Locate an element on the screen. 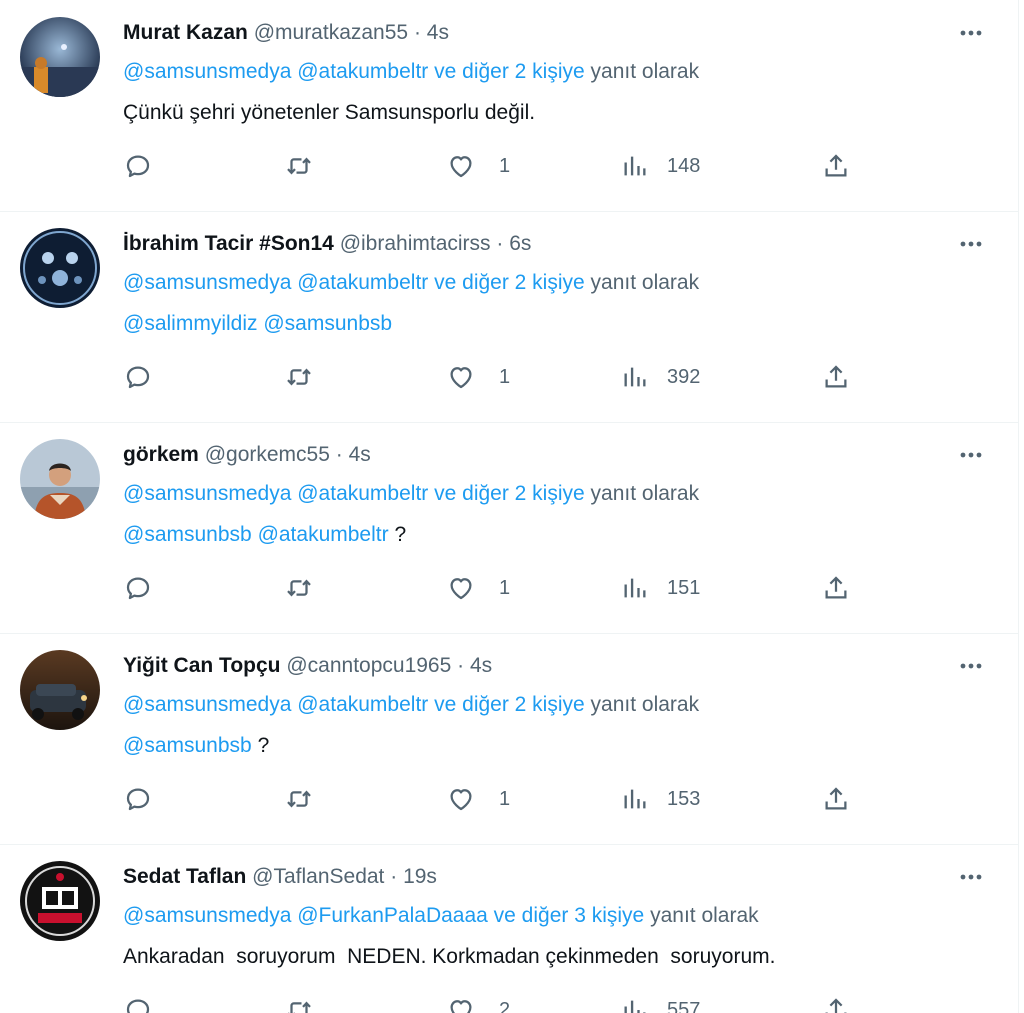  display-name: Yiğit Can Topçu is located at coordinates (202, 665).